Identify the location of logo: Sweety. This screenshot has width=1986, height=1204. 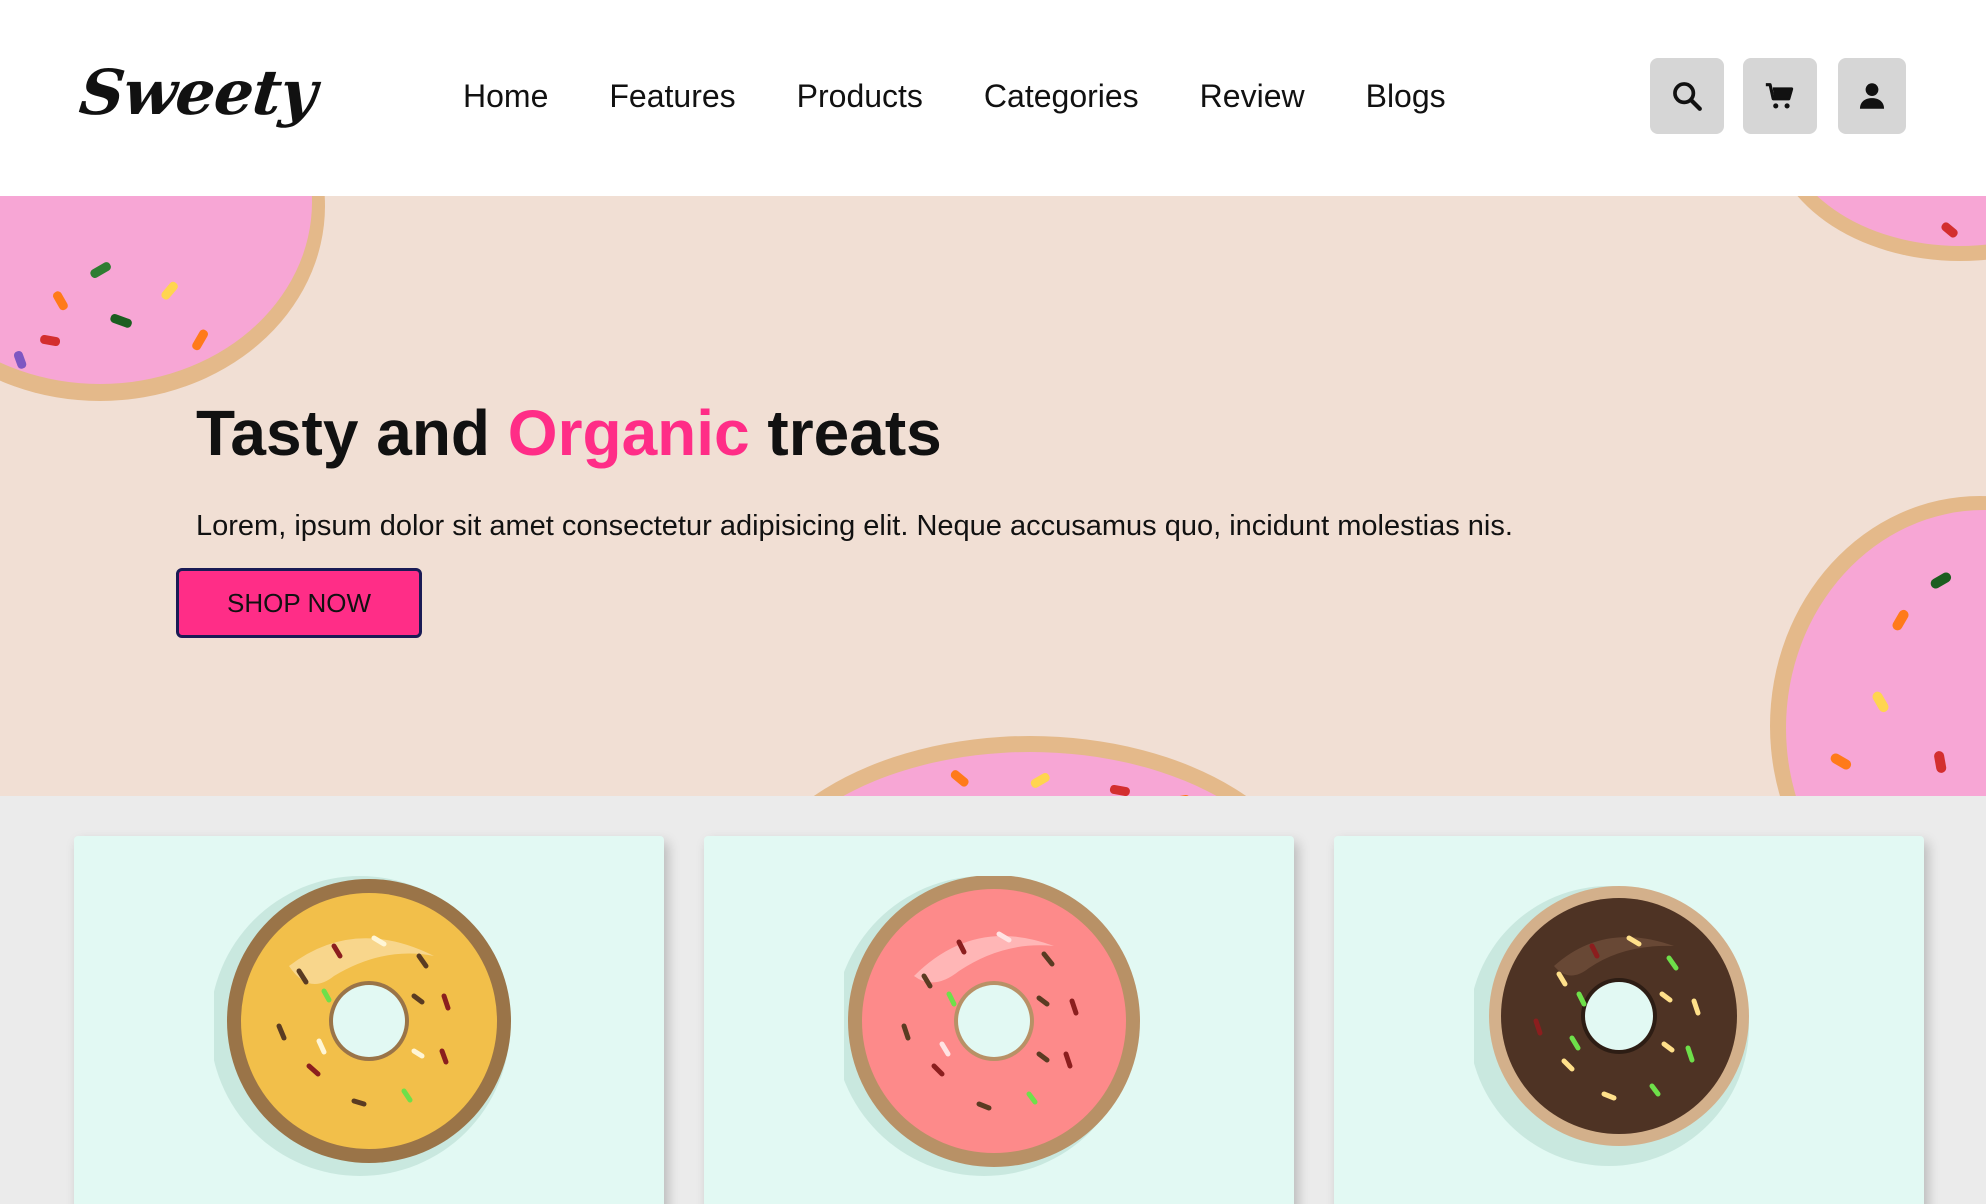
(197, 92).